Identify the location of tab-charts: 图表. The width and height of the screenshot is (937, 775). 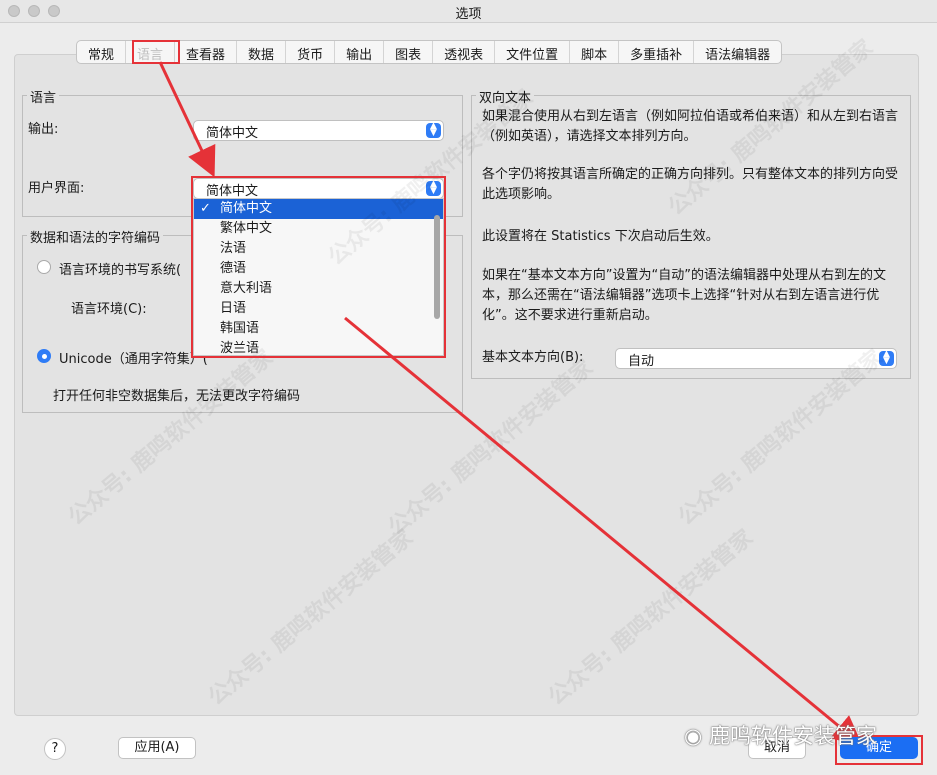
(409, 52).